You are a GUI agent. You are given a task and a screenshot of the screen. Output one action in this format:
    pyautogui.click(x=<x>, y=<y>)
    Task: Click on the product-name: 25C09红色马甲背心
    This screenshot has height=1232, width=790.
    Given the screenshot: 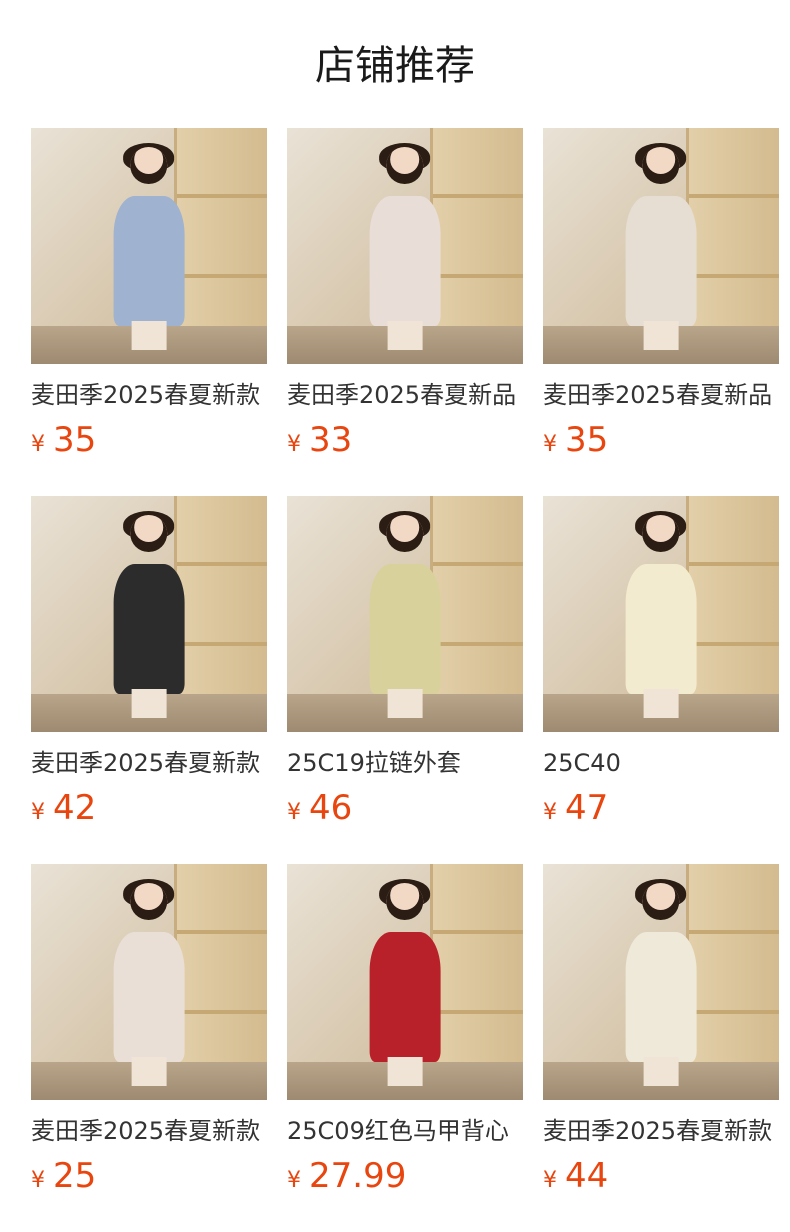 What is the action you would take?
    pyautogui.click(x=405, y=1131)
    